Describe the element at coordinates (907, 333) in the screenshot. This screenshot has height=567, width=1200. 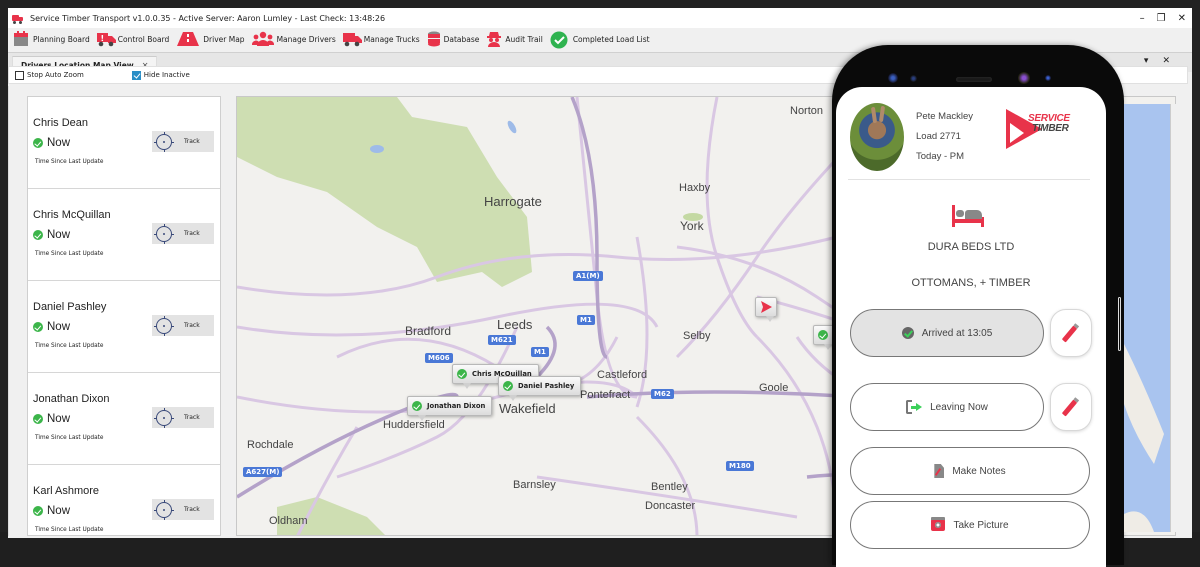
I see `check-icon` at that location.